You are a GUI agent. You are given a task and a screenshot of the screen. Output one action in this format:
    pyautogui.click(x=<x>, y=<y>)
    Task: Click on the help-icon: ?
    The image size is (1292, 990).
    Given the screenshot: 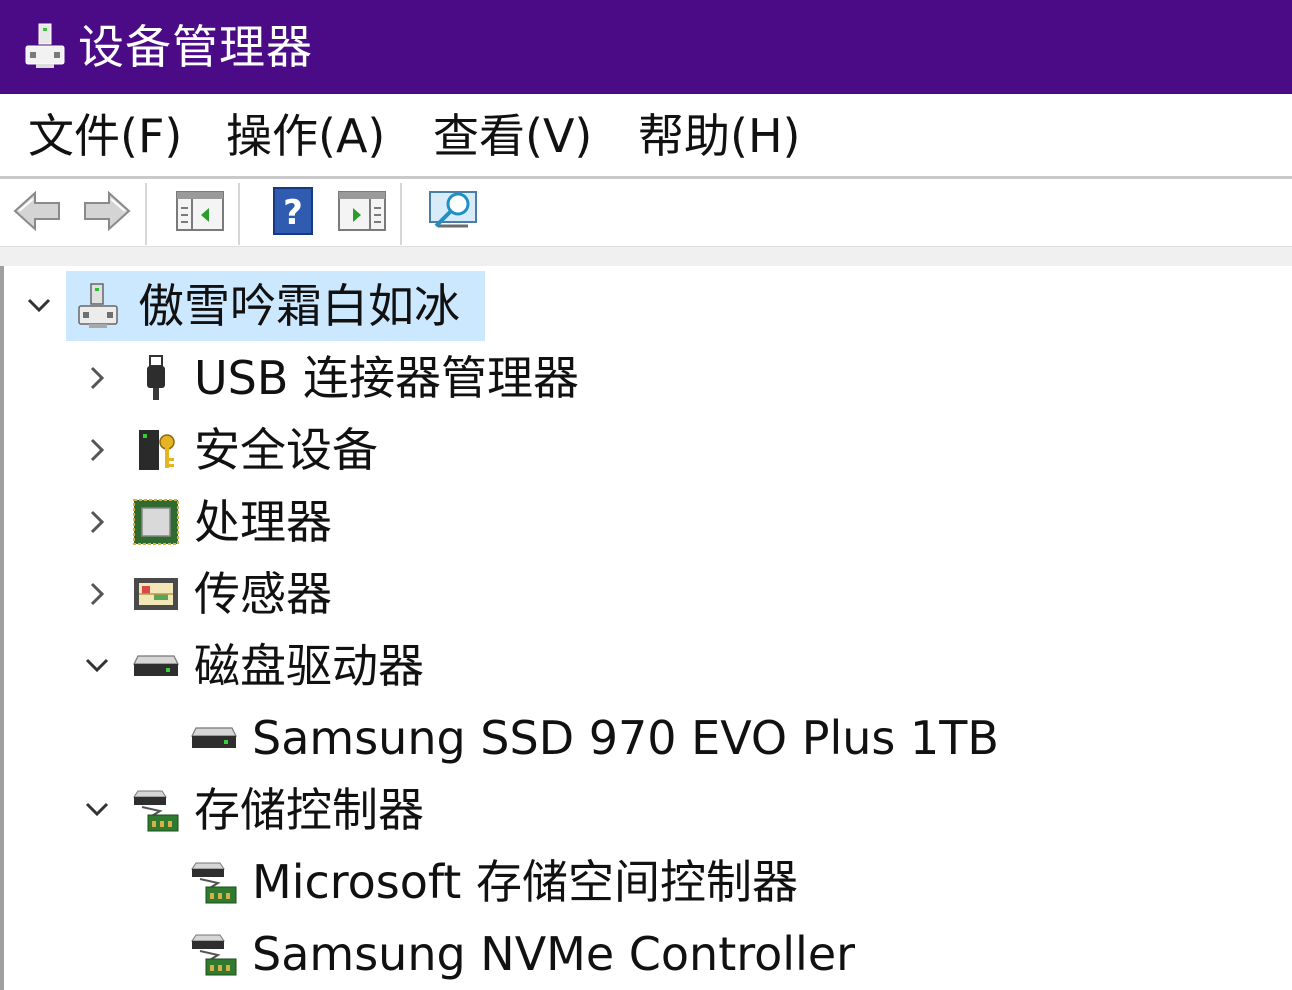 What is the action you would take?
    pyautogui.click(x=293, y=213)
    